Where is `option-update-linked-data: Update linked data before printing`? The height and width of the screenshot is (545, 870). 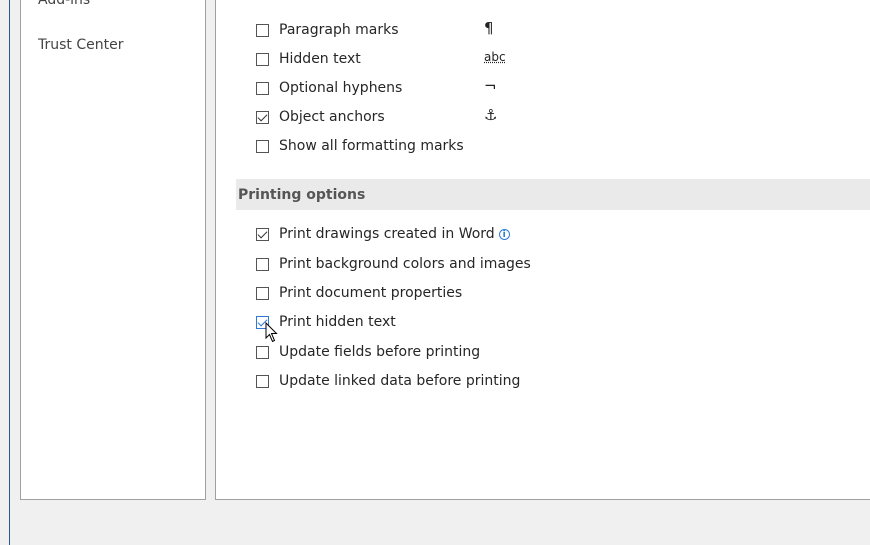 option-update-linked-data: Update linked data before printing is located at coordinates (388, 381).